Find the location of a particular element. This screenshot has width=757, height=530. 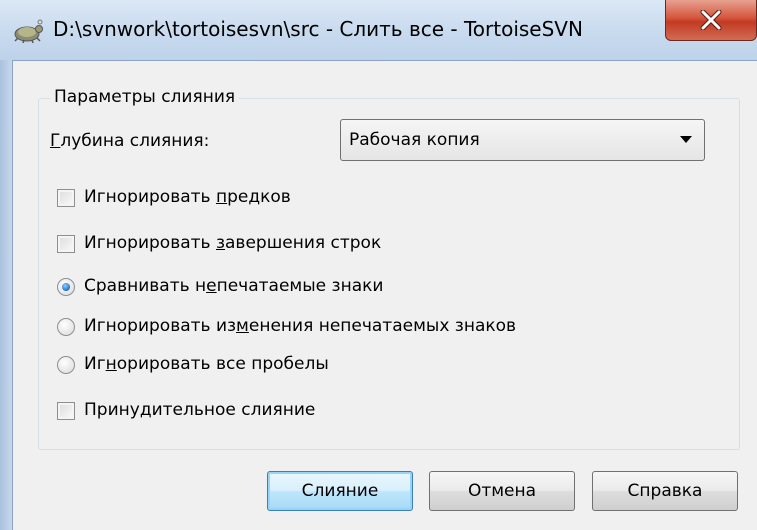

tortoise-icon is located at coordinates (27, 31).